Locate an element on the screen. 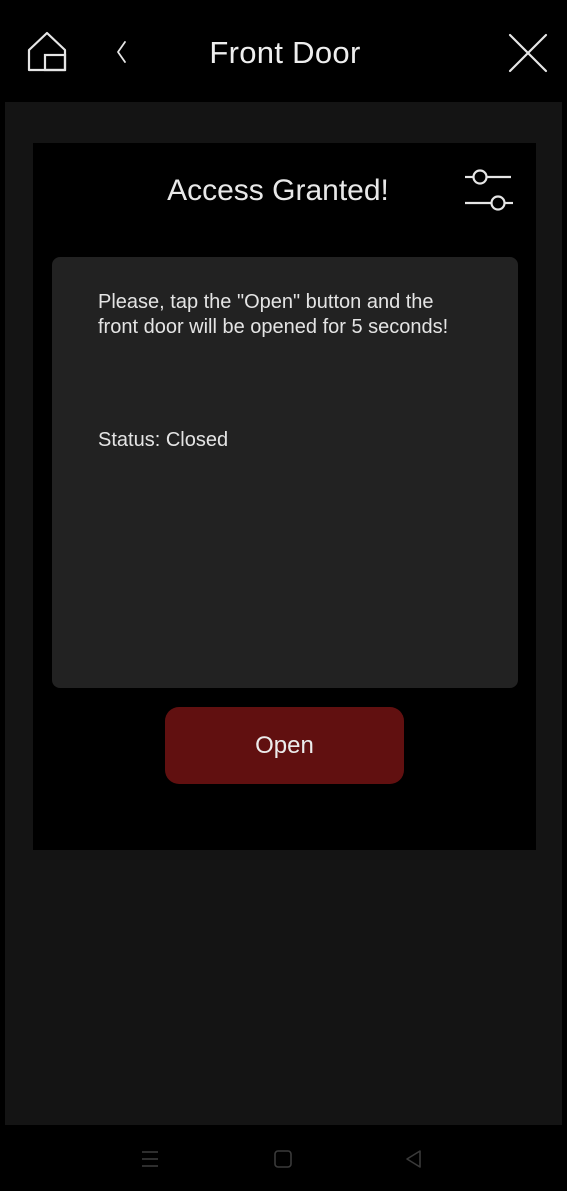 Image resolution: width=567 pixels, height=1191 pixels. sliders-icon is located at coordinates (489, 190).